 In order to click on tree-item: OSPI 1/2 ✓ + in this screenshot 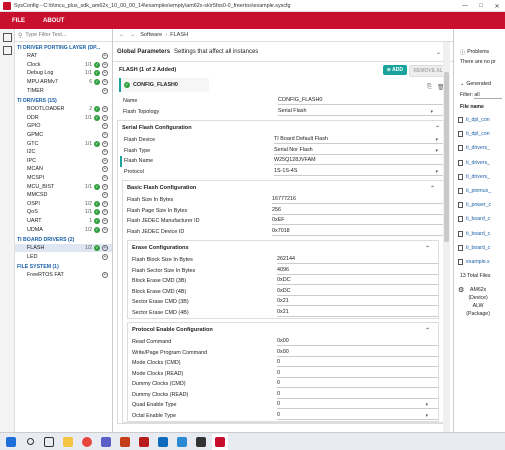, I will do `click(63, 204)`.